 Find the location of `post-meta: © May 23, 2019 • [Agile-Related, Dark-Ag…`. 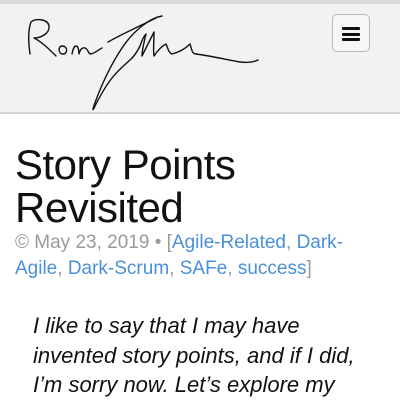

post-meta: © May 23, 2019 • [Agile-Related, Dark-Ag… is located at coordinates (179, 255).